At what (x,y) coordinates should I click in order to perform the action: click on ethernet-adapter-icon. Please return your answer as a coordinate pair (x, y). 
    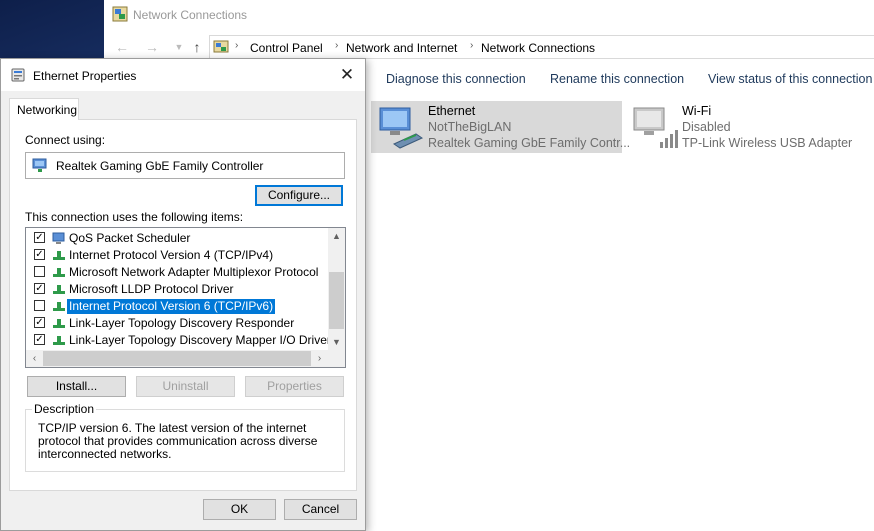
    Looking at the image, I should click on (401, 128).